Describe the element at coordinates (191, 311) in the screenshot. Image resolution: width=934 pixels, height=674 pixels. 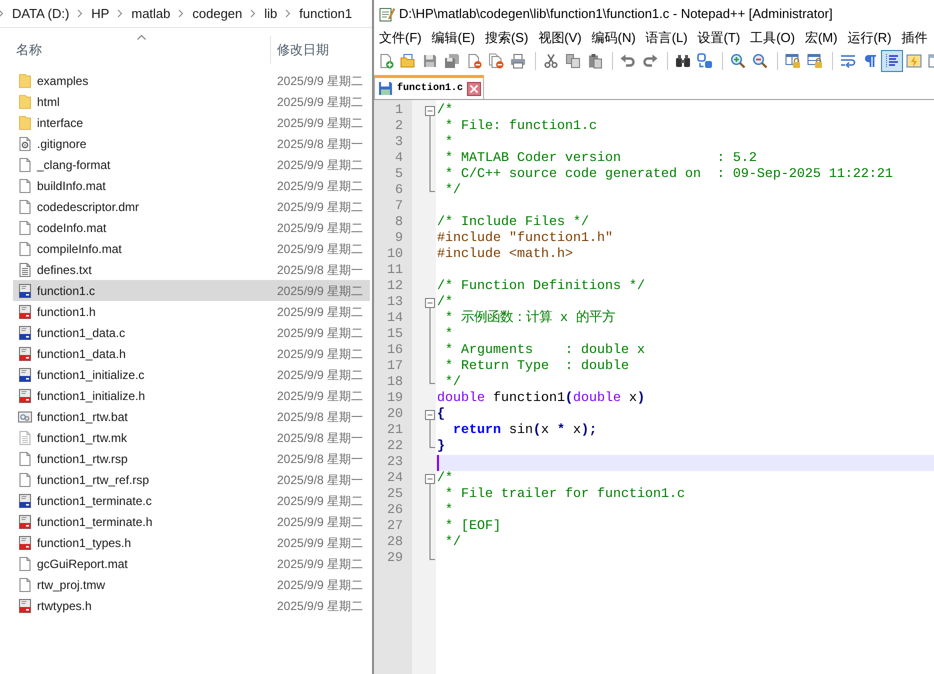
I see `file-row: function1.h 2025/9/9 星期二` at that location.